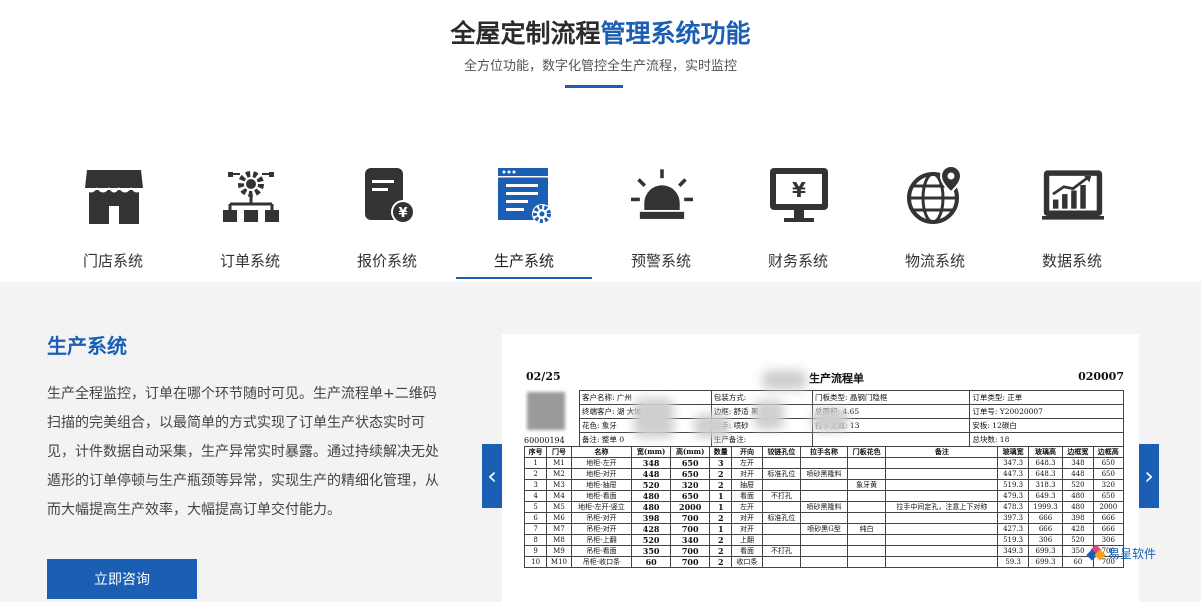 The width and height of the screenshot is (1201, 602). I want to click on table-cell: 看面, so click(747, 496).